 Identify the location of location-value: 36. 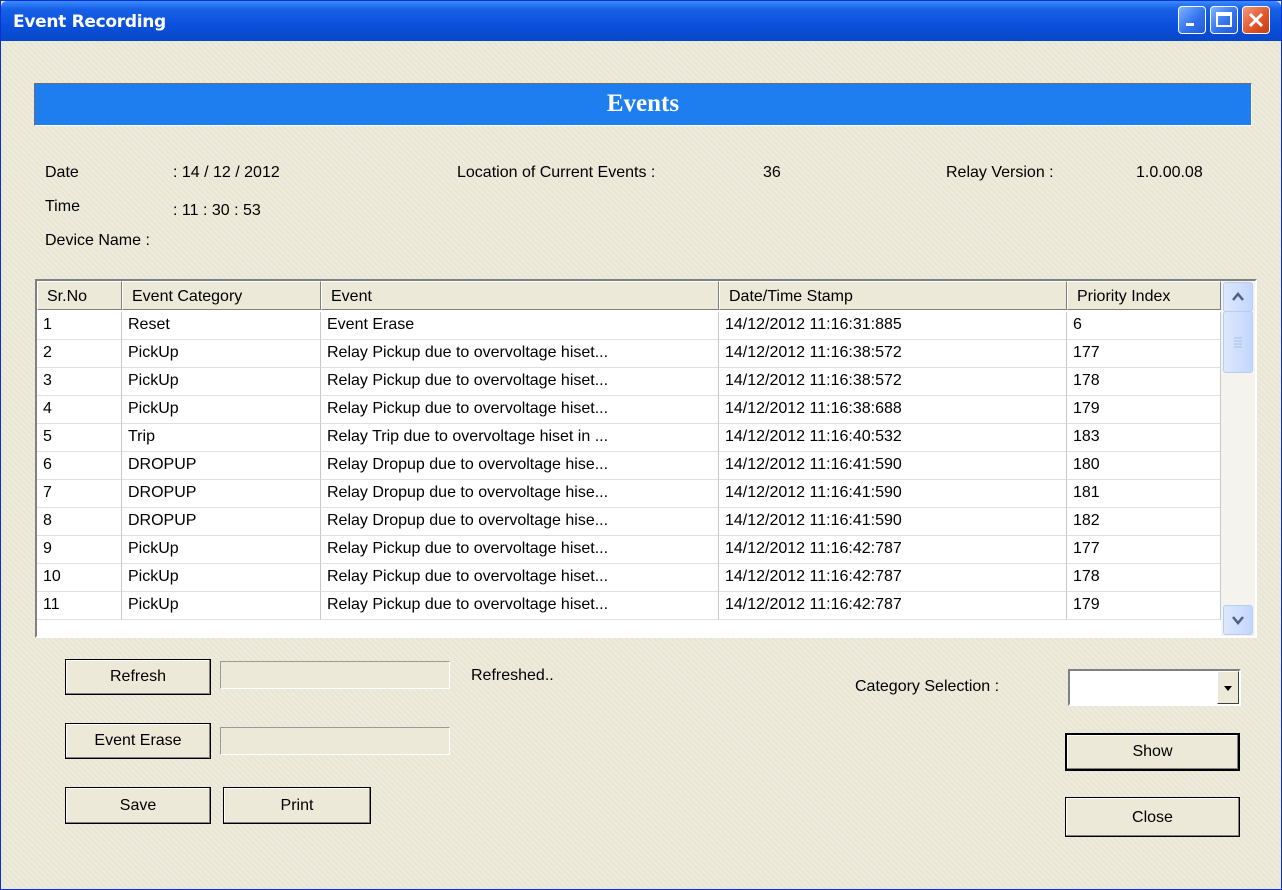
(772, 172).